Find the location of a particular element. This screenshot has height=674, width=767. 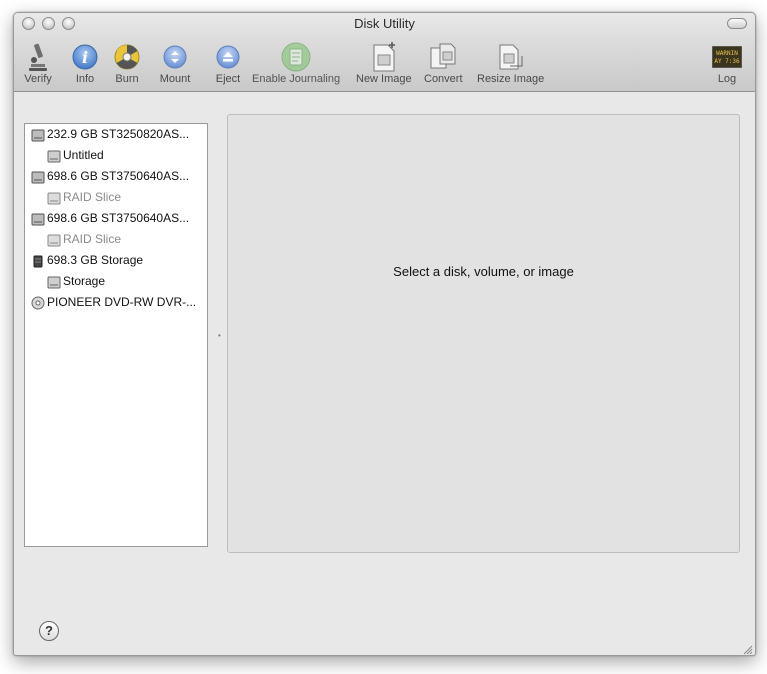

verify-button: Verify is located at coordinates (38, 63).